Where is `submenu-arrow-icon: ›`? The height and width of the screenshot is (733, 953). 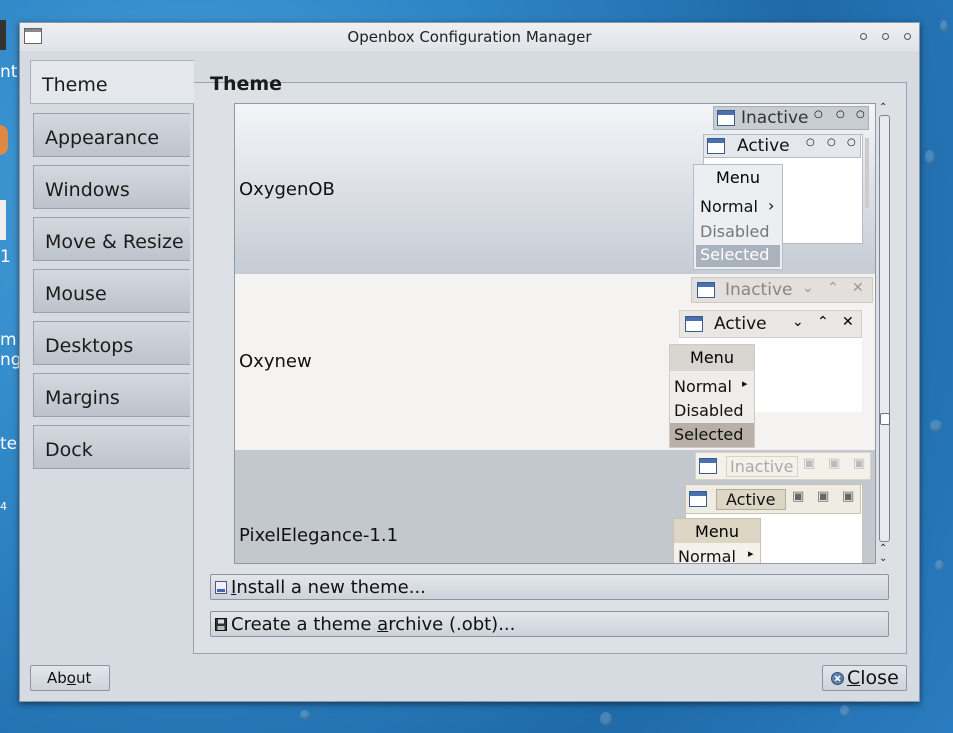 submenu-arrow-icon: › is located at coordinates (771, 205).